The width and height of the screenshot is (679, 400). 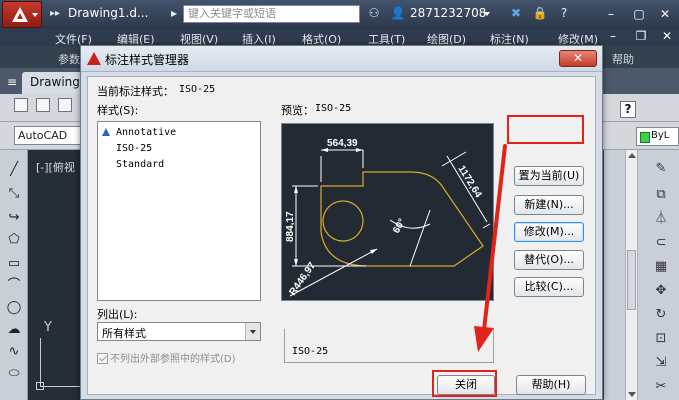 I want to click on arc-tool-icon: ⌒, so click(x=14, y=286).